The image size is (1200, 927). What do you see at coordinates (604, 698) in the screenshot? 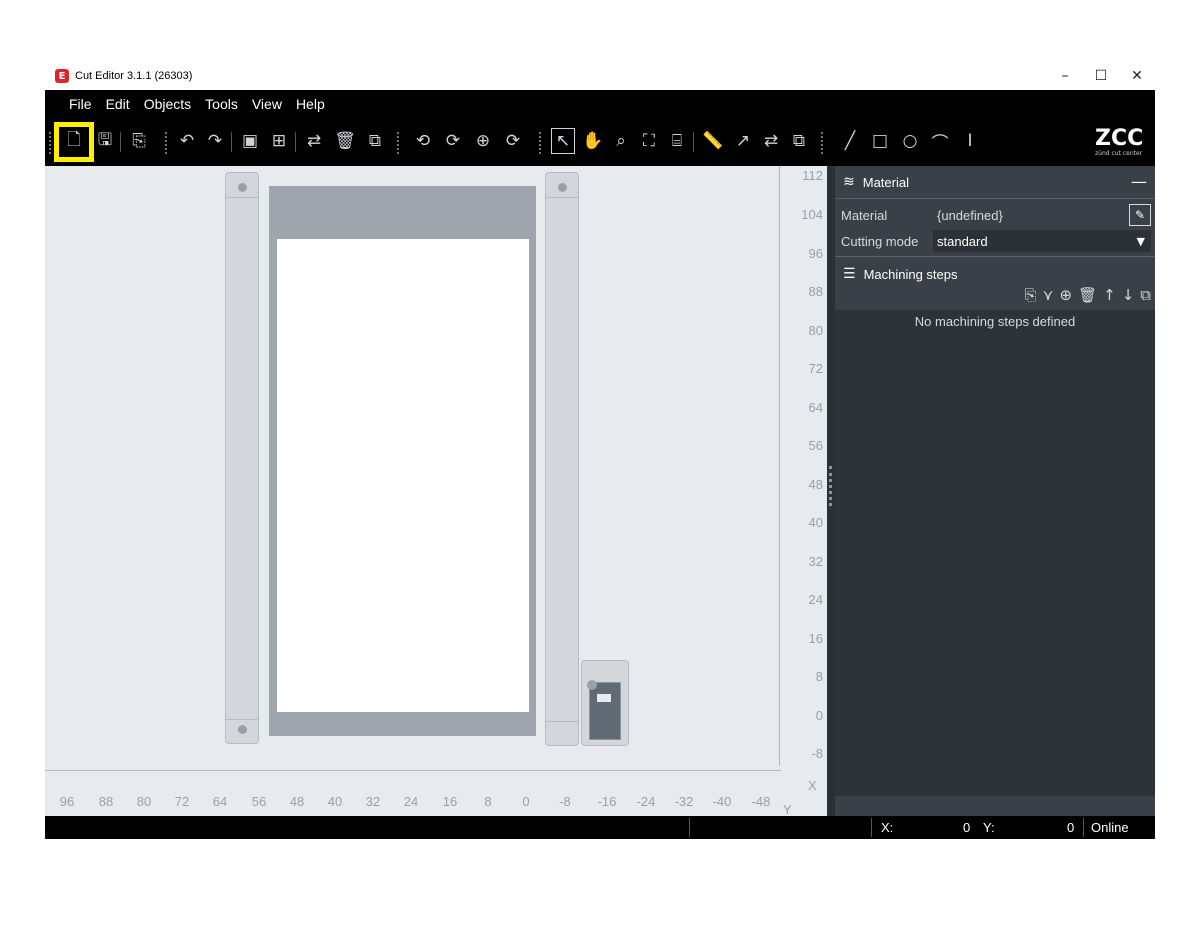
I see `tool-slot` at bounding box center [604, 698].